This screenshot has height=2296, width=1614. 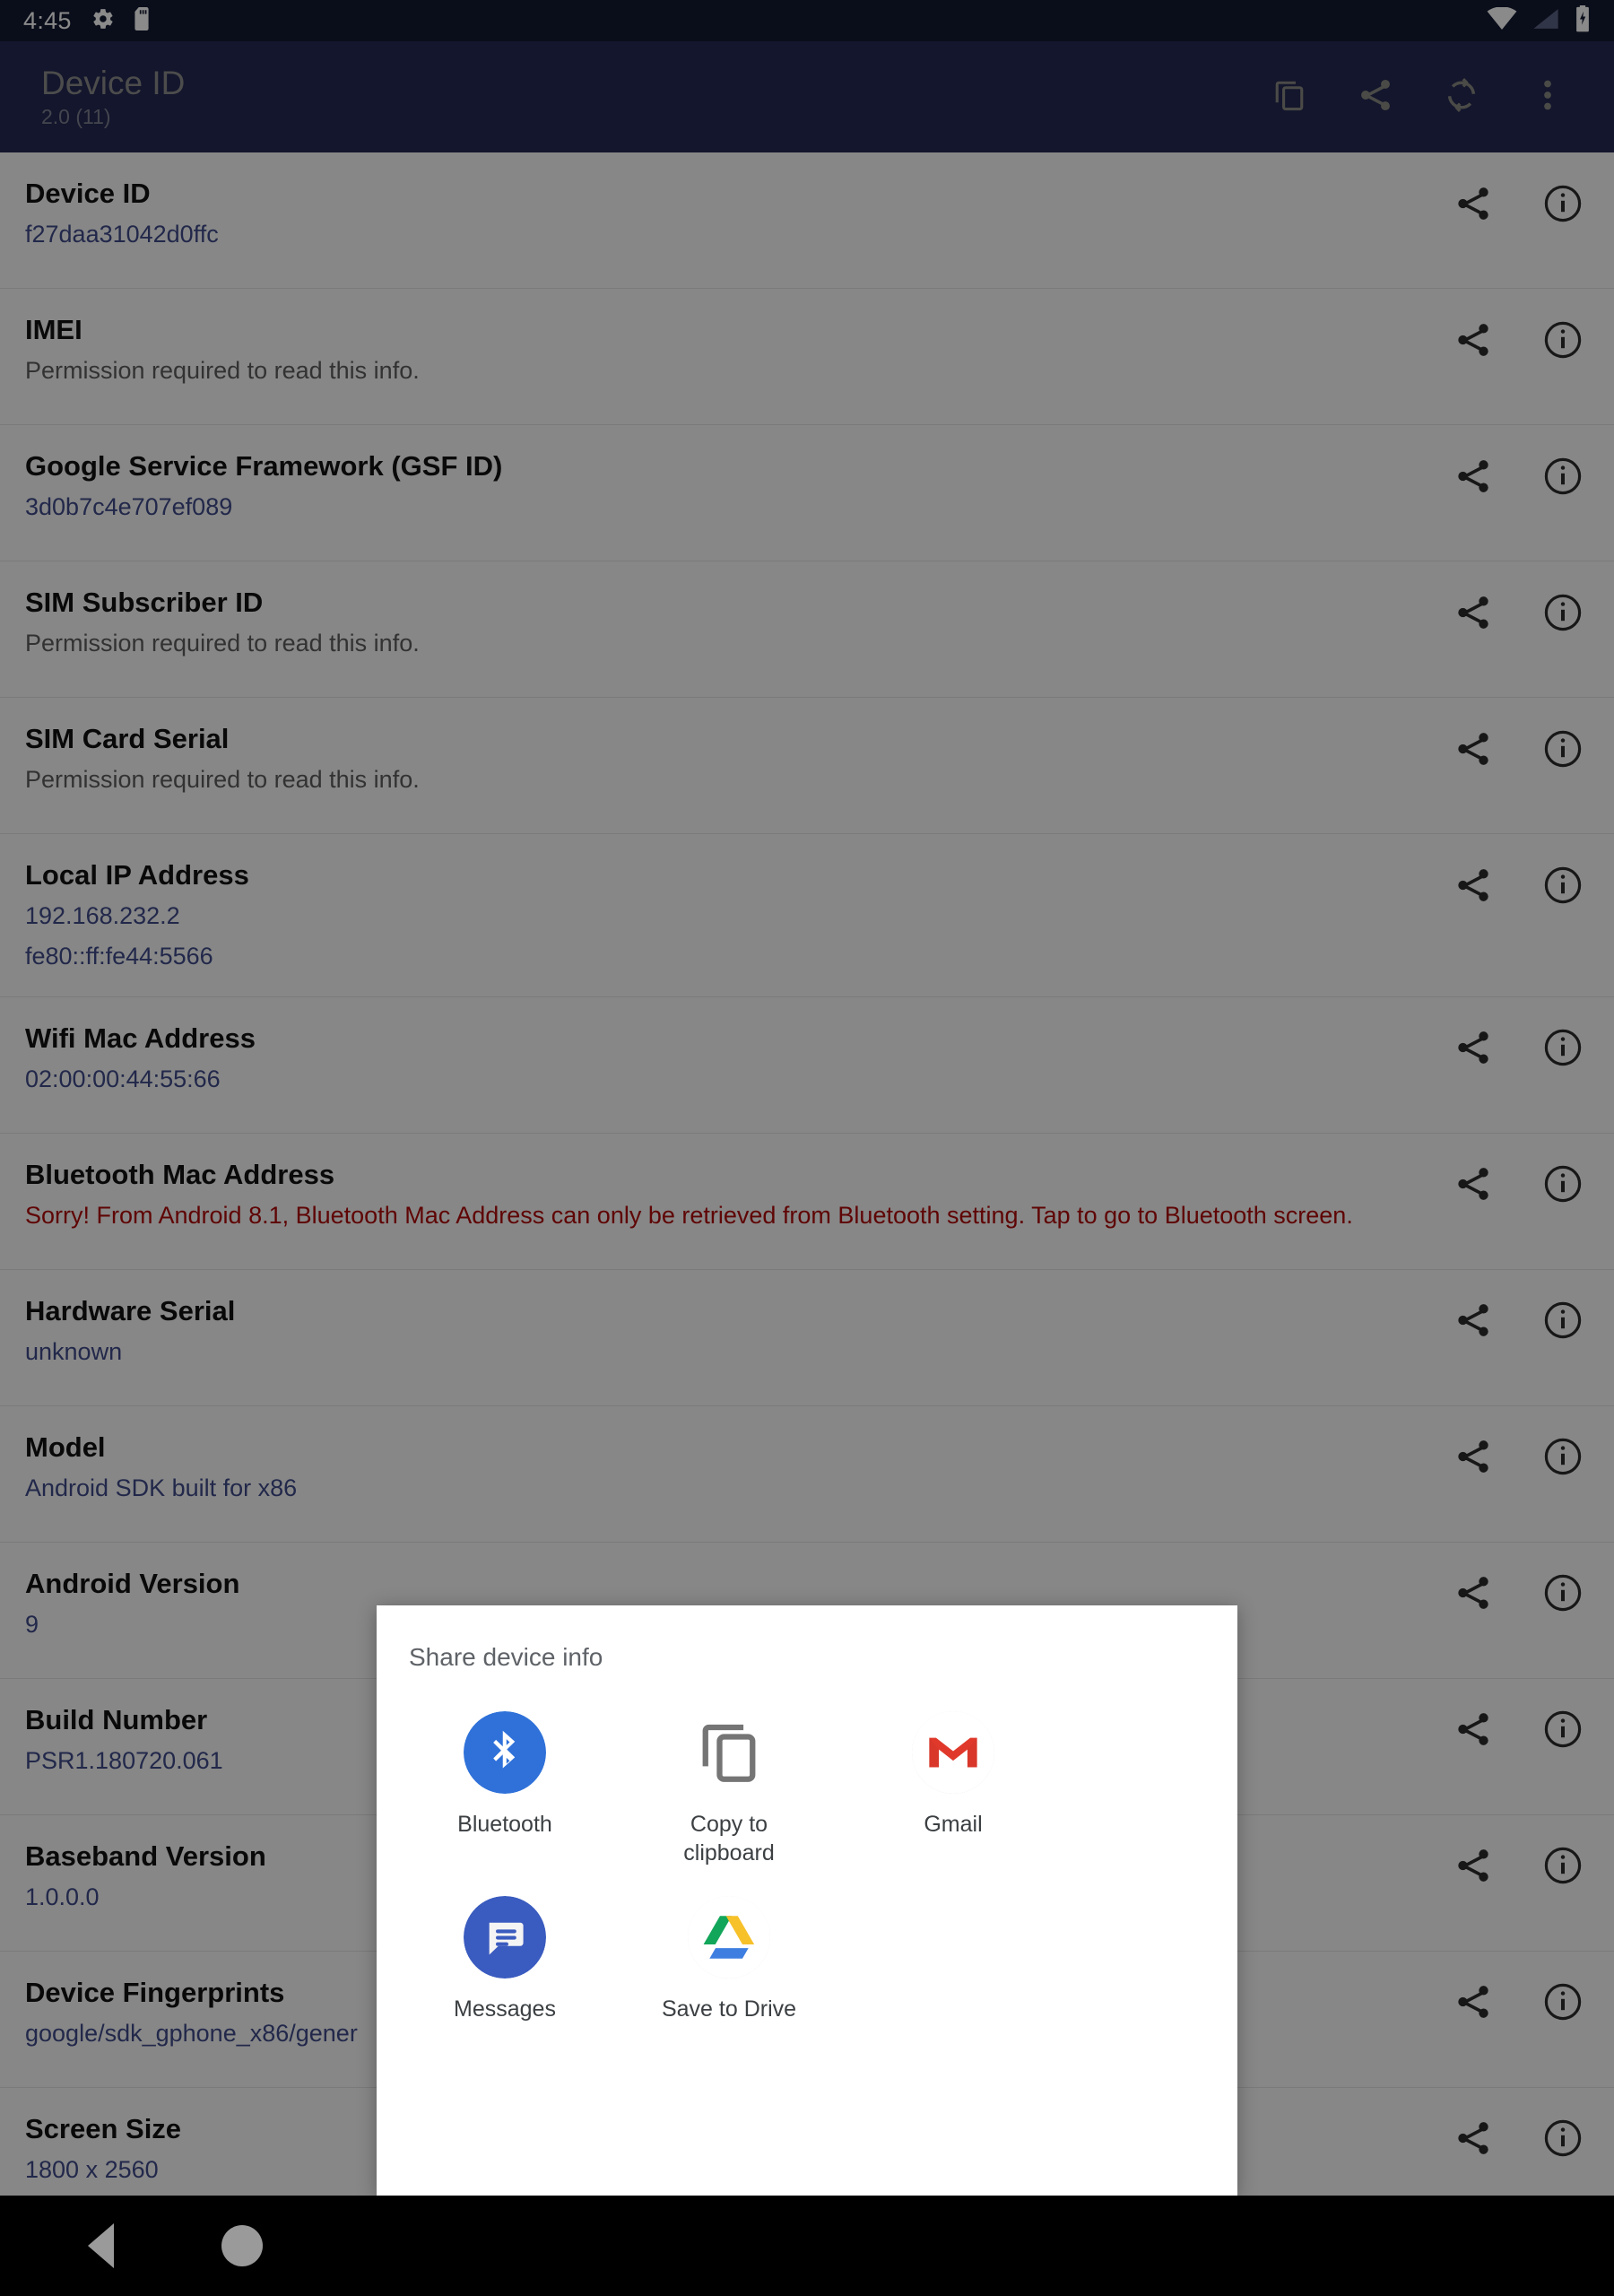 What do you see at coordinates (504, 1824) in the screenshot?
I see `share-target-label: Bluetooth` at bounding box center [504, 1824].